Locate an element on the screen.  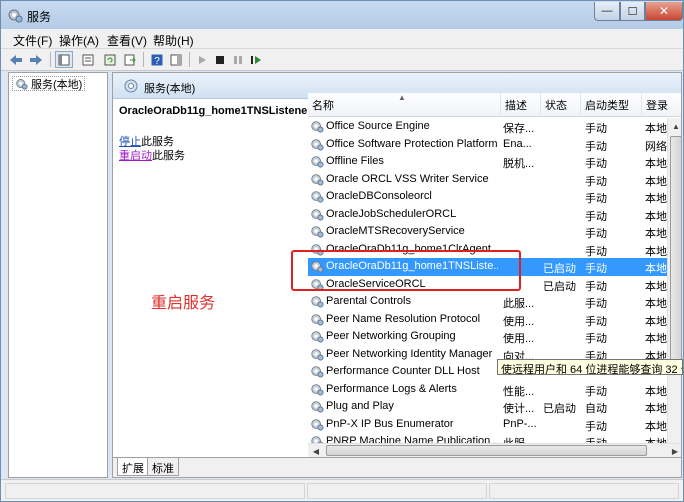
close-button: ✕ is located at coordinates (664, 11).